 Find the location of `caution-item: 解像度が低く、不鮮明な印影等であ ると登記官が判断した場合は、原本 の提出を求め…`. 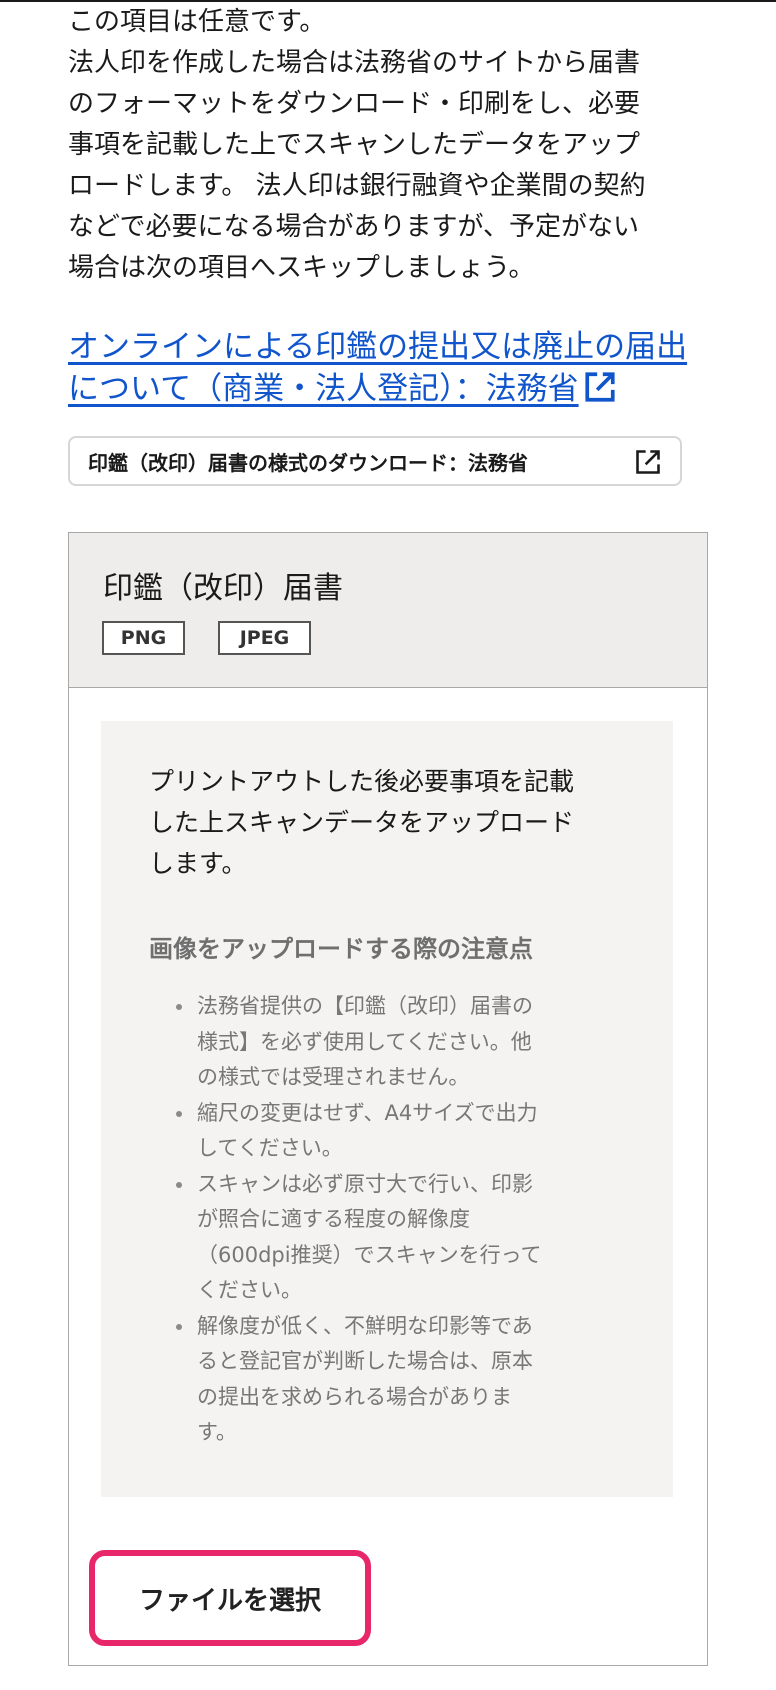

caution-item: 解像度が低く、不鮮明な印影等であ ると登記官が判断した場合は、原本 の提出を求め… is located at coordinates (396, 1380).